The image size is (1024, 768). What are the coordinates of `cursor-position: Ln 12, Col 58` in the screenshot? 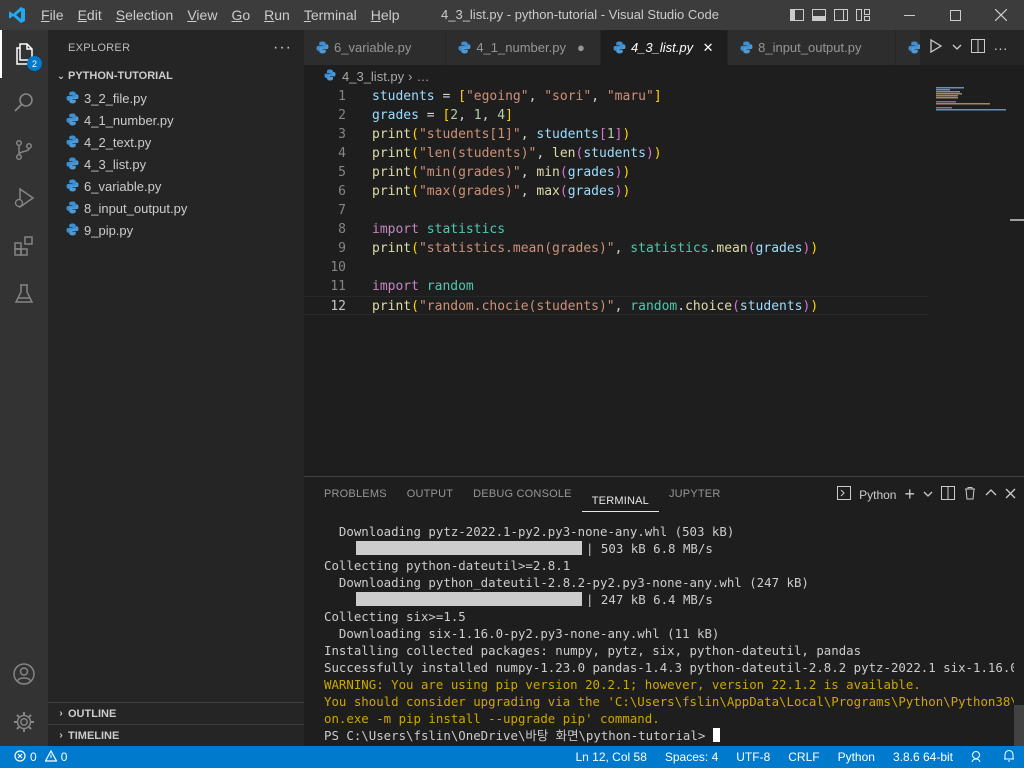 It's located at (610, 757).